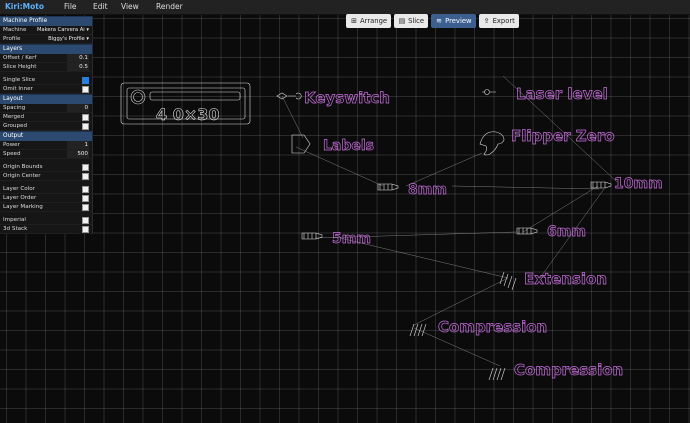  Describe the element at coordinates (12, 39) in the screenshot. I see `profile-label: Profile` at that location.